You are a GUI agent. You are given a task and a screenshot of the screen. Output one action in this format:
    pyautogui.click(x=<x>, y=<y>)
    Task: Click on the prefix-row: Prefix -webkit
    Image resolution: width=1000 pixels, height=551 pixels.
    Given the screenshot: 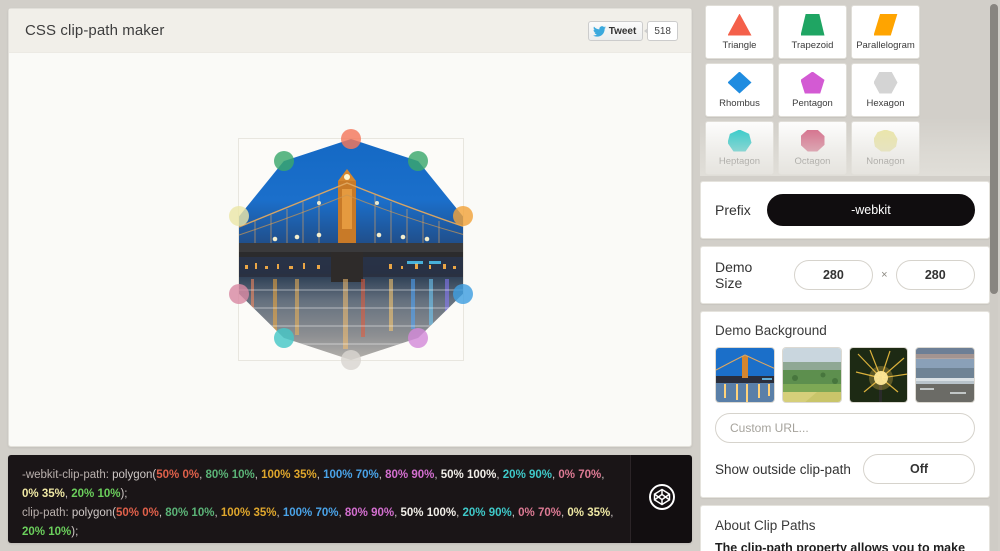 What is the action you would take?
    pyautogui.click(x=845, y=210)
    